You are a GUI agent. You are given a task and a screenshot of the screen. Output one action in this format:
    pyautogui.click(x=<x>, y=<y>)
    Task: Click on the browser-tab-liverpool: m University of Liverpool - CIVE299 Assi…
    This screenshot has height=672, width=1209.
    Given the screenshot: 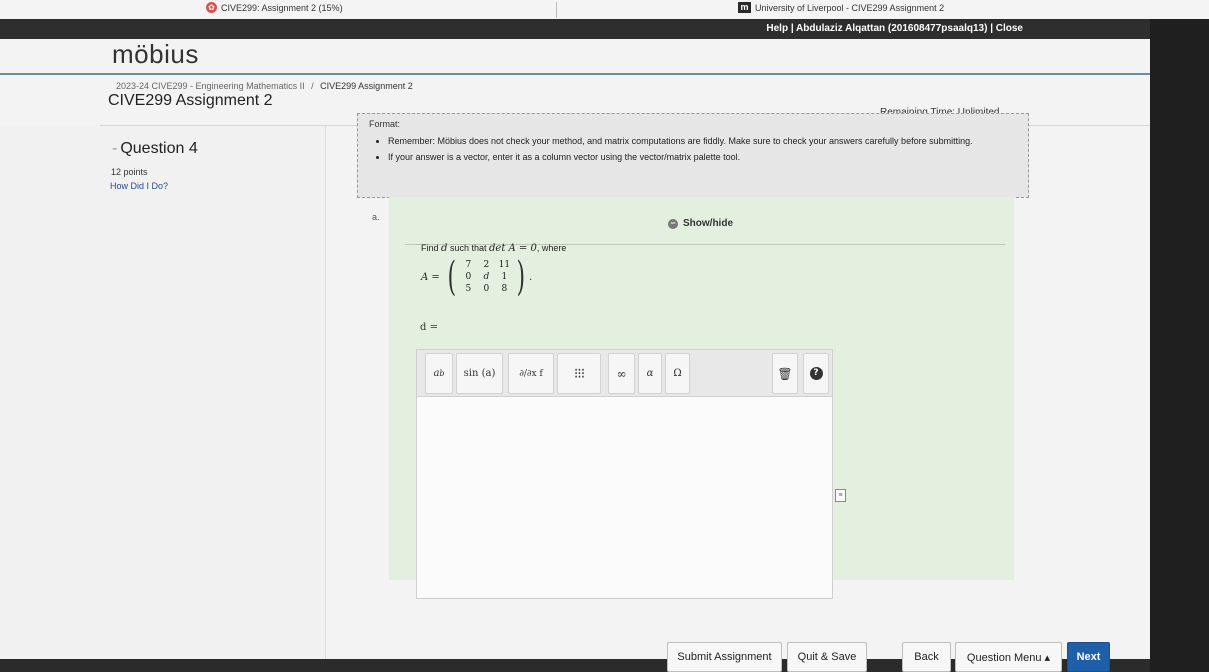 What is the action you would take?
    pyautogui.click(x=841, y=7)
    